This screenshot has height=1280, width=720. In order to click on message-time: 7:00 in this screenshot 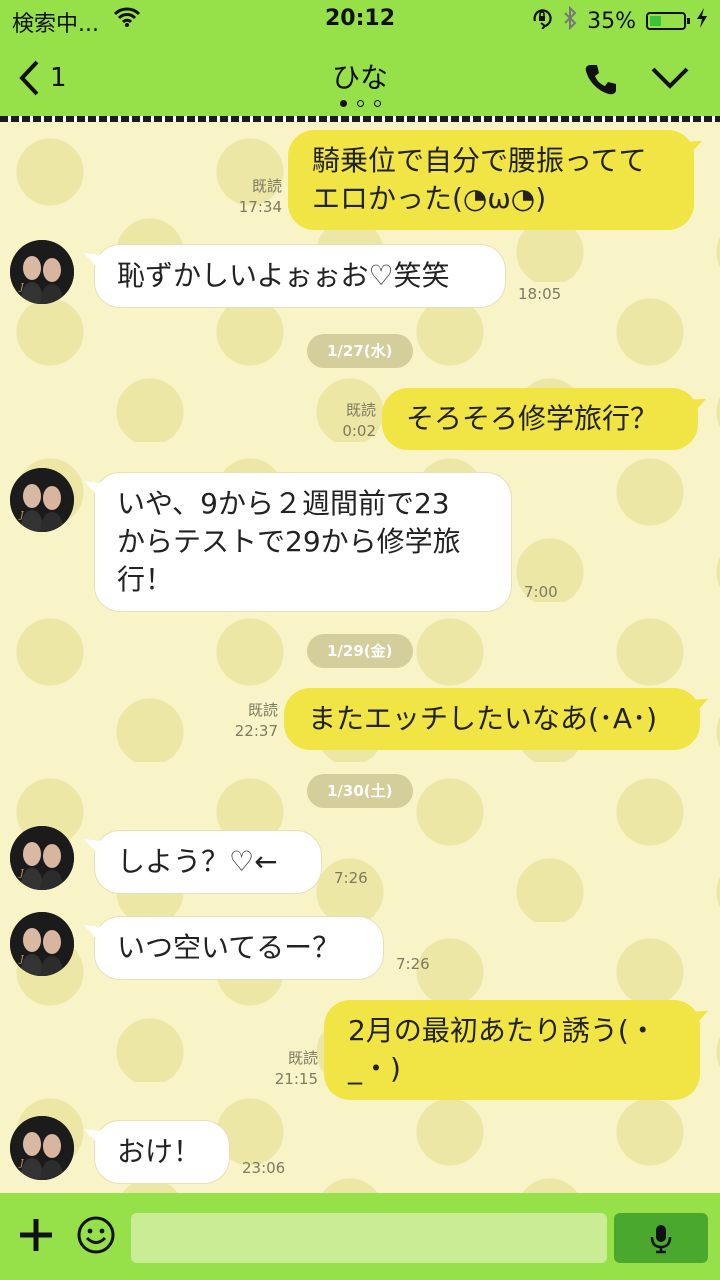, I will do `click(541, 592)`.